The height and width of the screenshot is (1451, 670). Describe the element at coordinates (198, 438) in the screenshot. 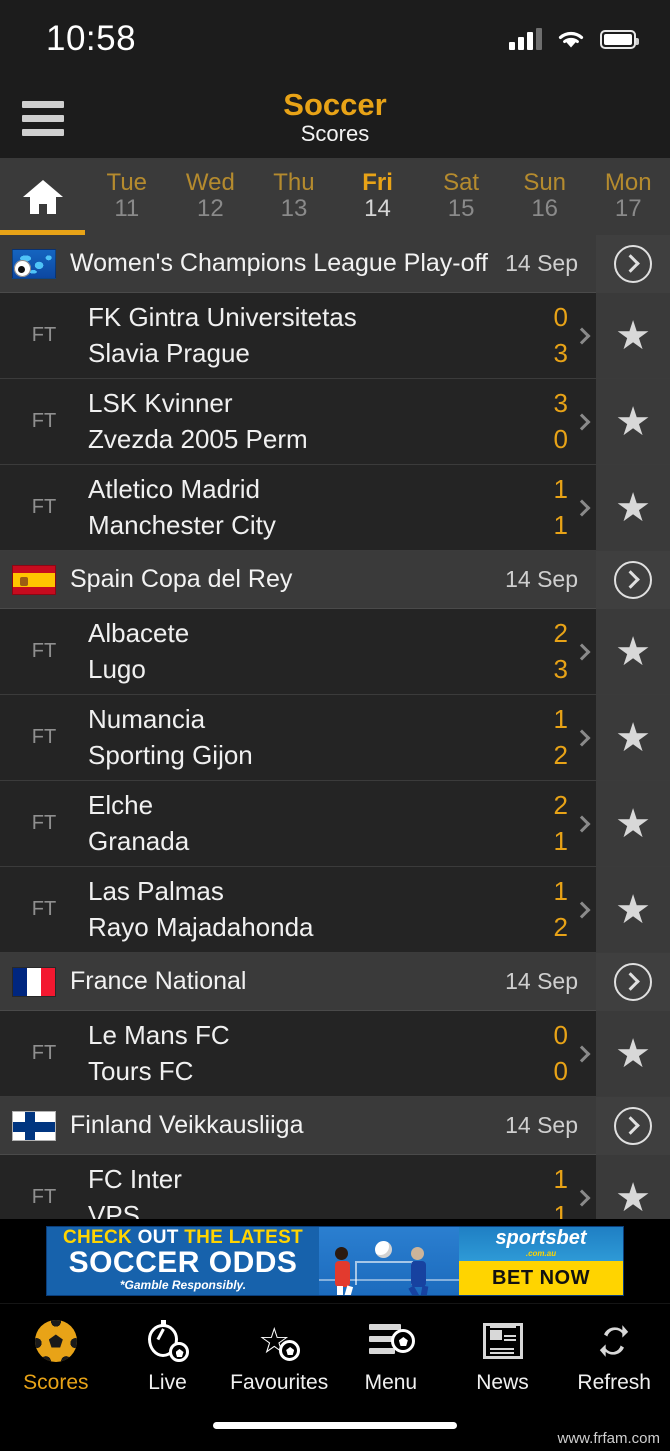

I see `away-team-name: Zvezda 2005 Perm` at that location.